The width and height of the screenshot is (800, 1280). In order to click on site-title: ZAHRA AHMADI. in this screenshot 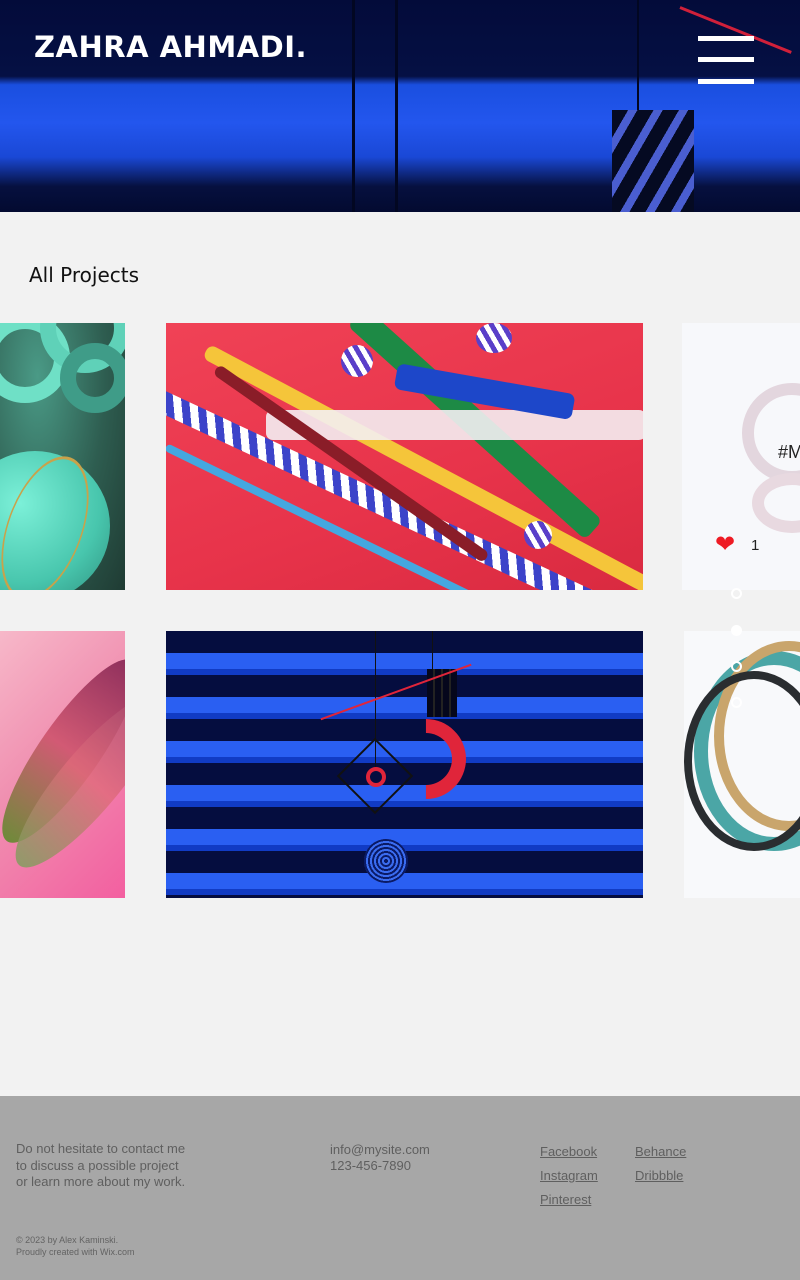, I will do `click(170, 47)`.